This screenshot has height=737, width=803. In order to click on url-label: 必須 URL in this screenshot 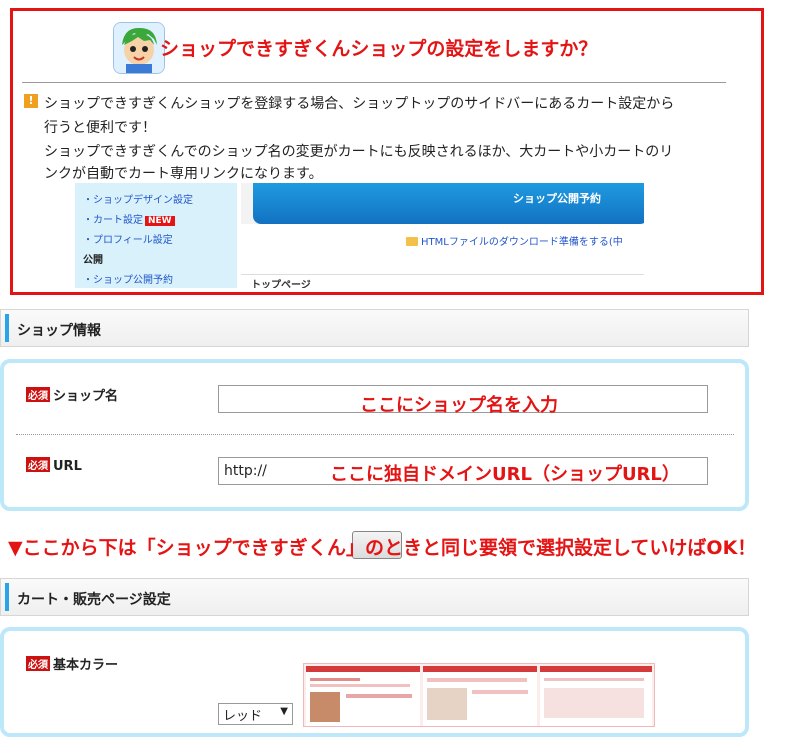, I will do `click(54, 465)`.